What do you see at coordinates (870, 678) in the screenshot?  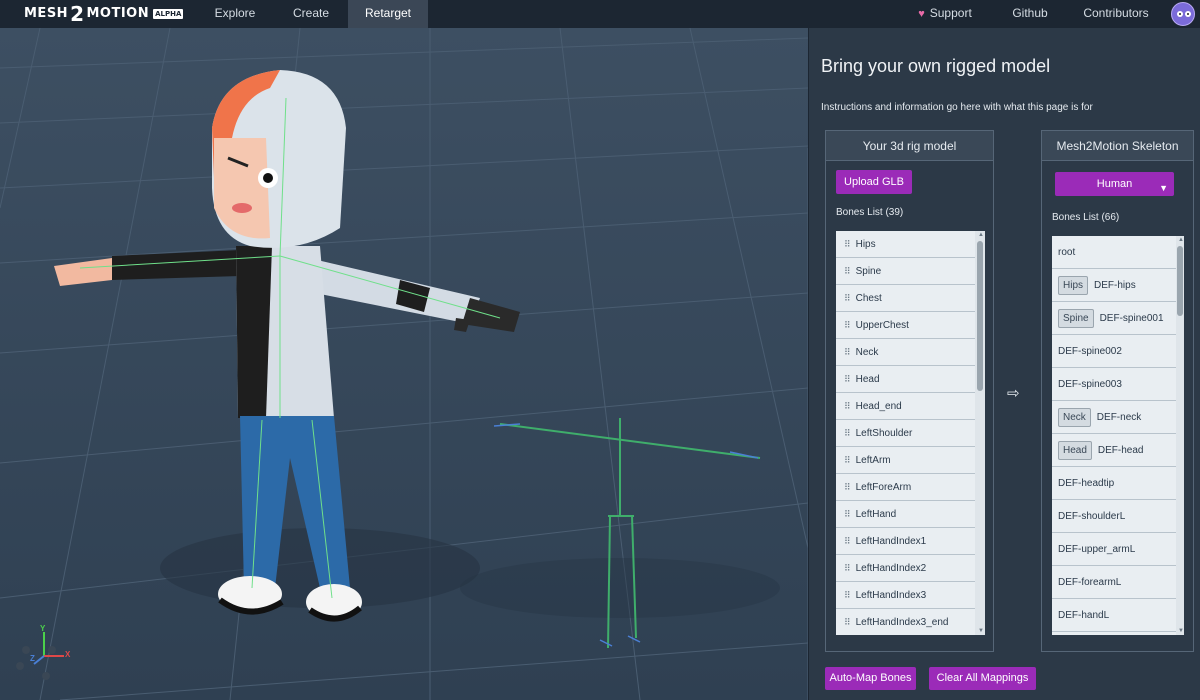 I see `auto-map-bones-button: Auto-Map Bones` at bounding box center [870, 678].